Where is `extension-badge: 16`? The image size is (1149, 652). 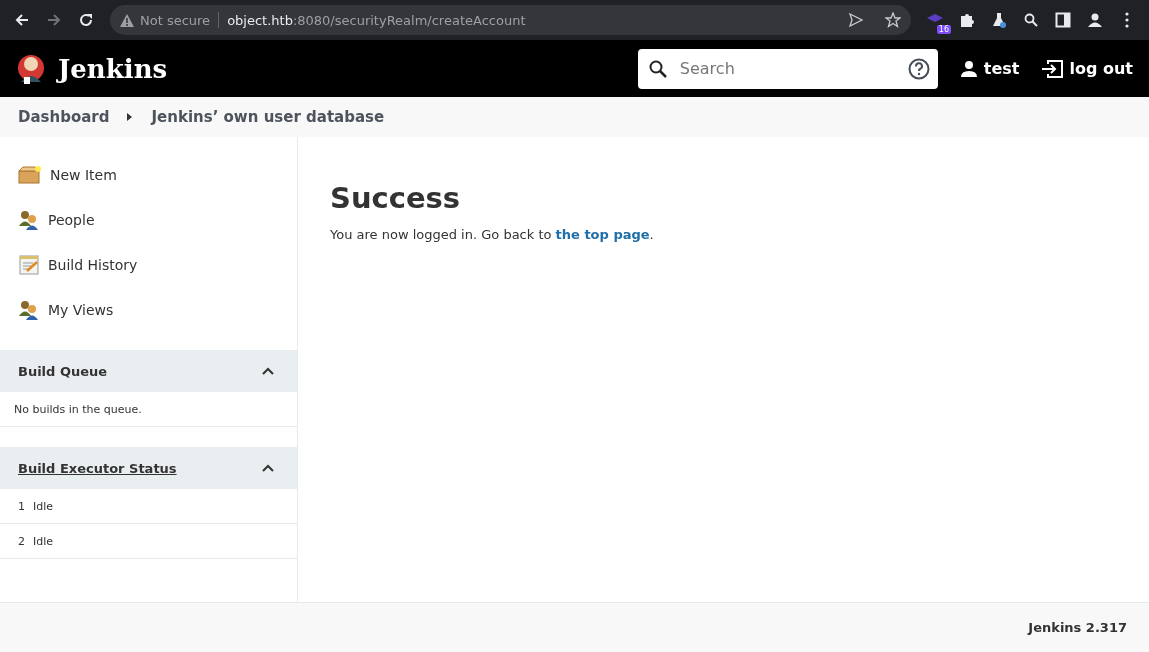
extension-badge: 16 is located at coordinates (943, 29).